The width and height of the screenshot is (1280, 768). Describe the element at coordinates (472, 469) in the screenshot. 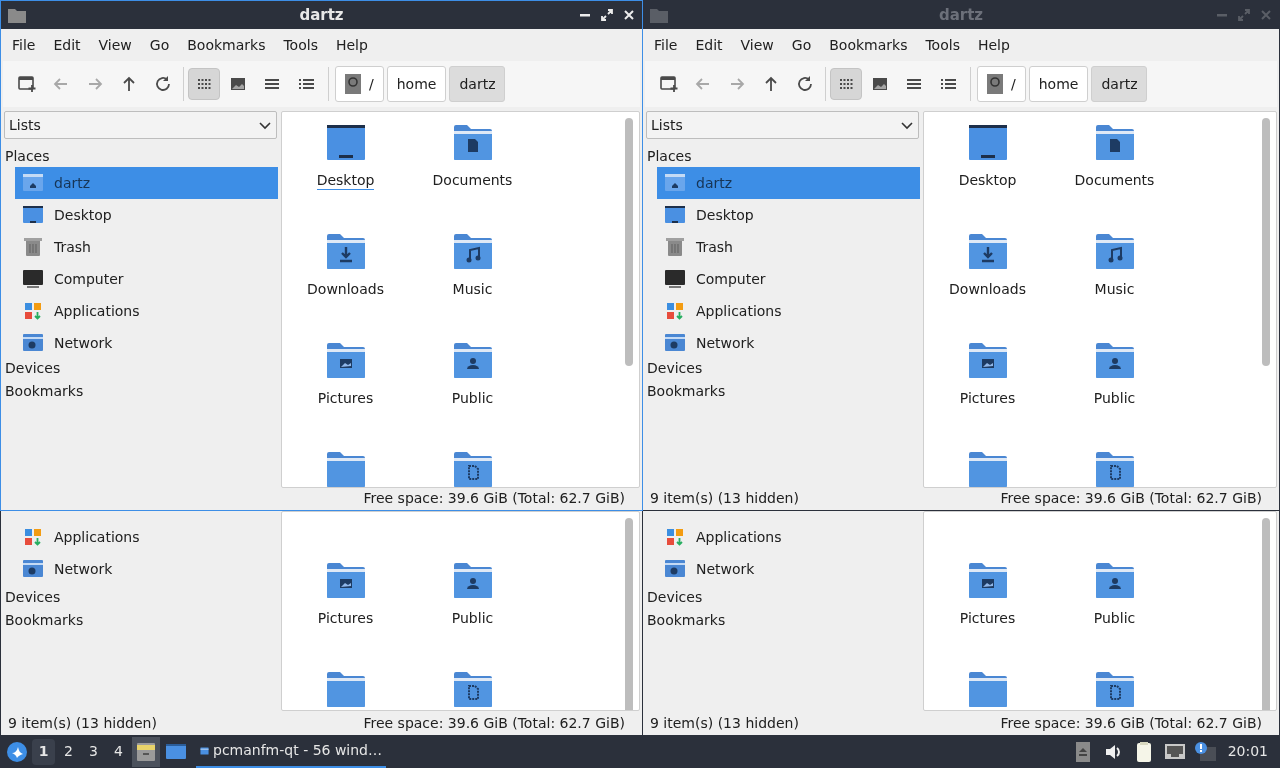

I see `template-folder-icon` at that location.